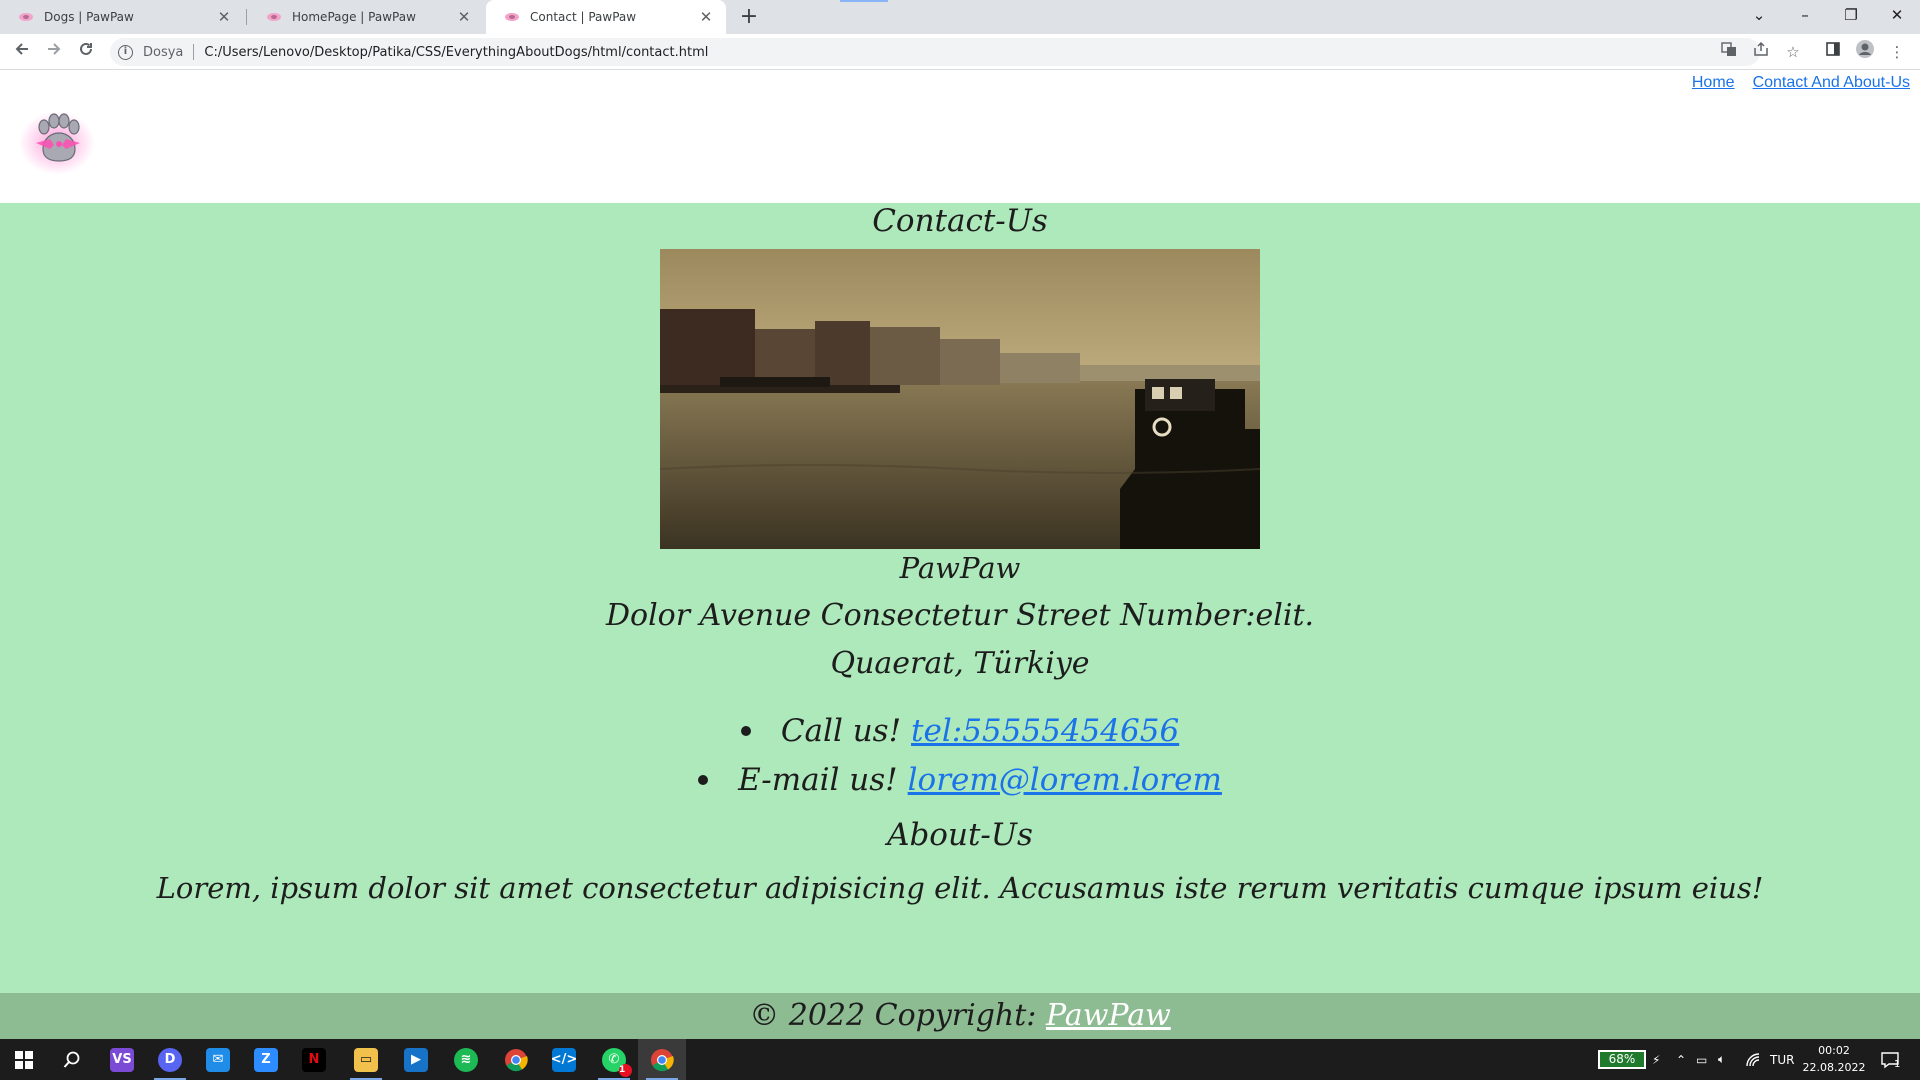  Describe the element at coordinates (1897, 52) in the screenshot. I see `menu-kebab-icon: ⋮` at that location.